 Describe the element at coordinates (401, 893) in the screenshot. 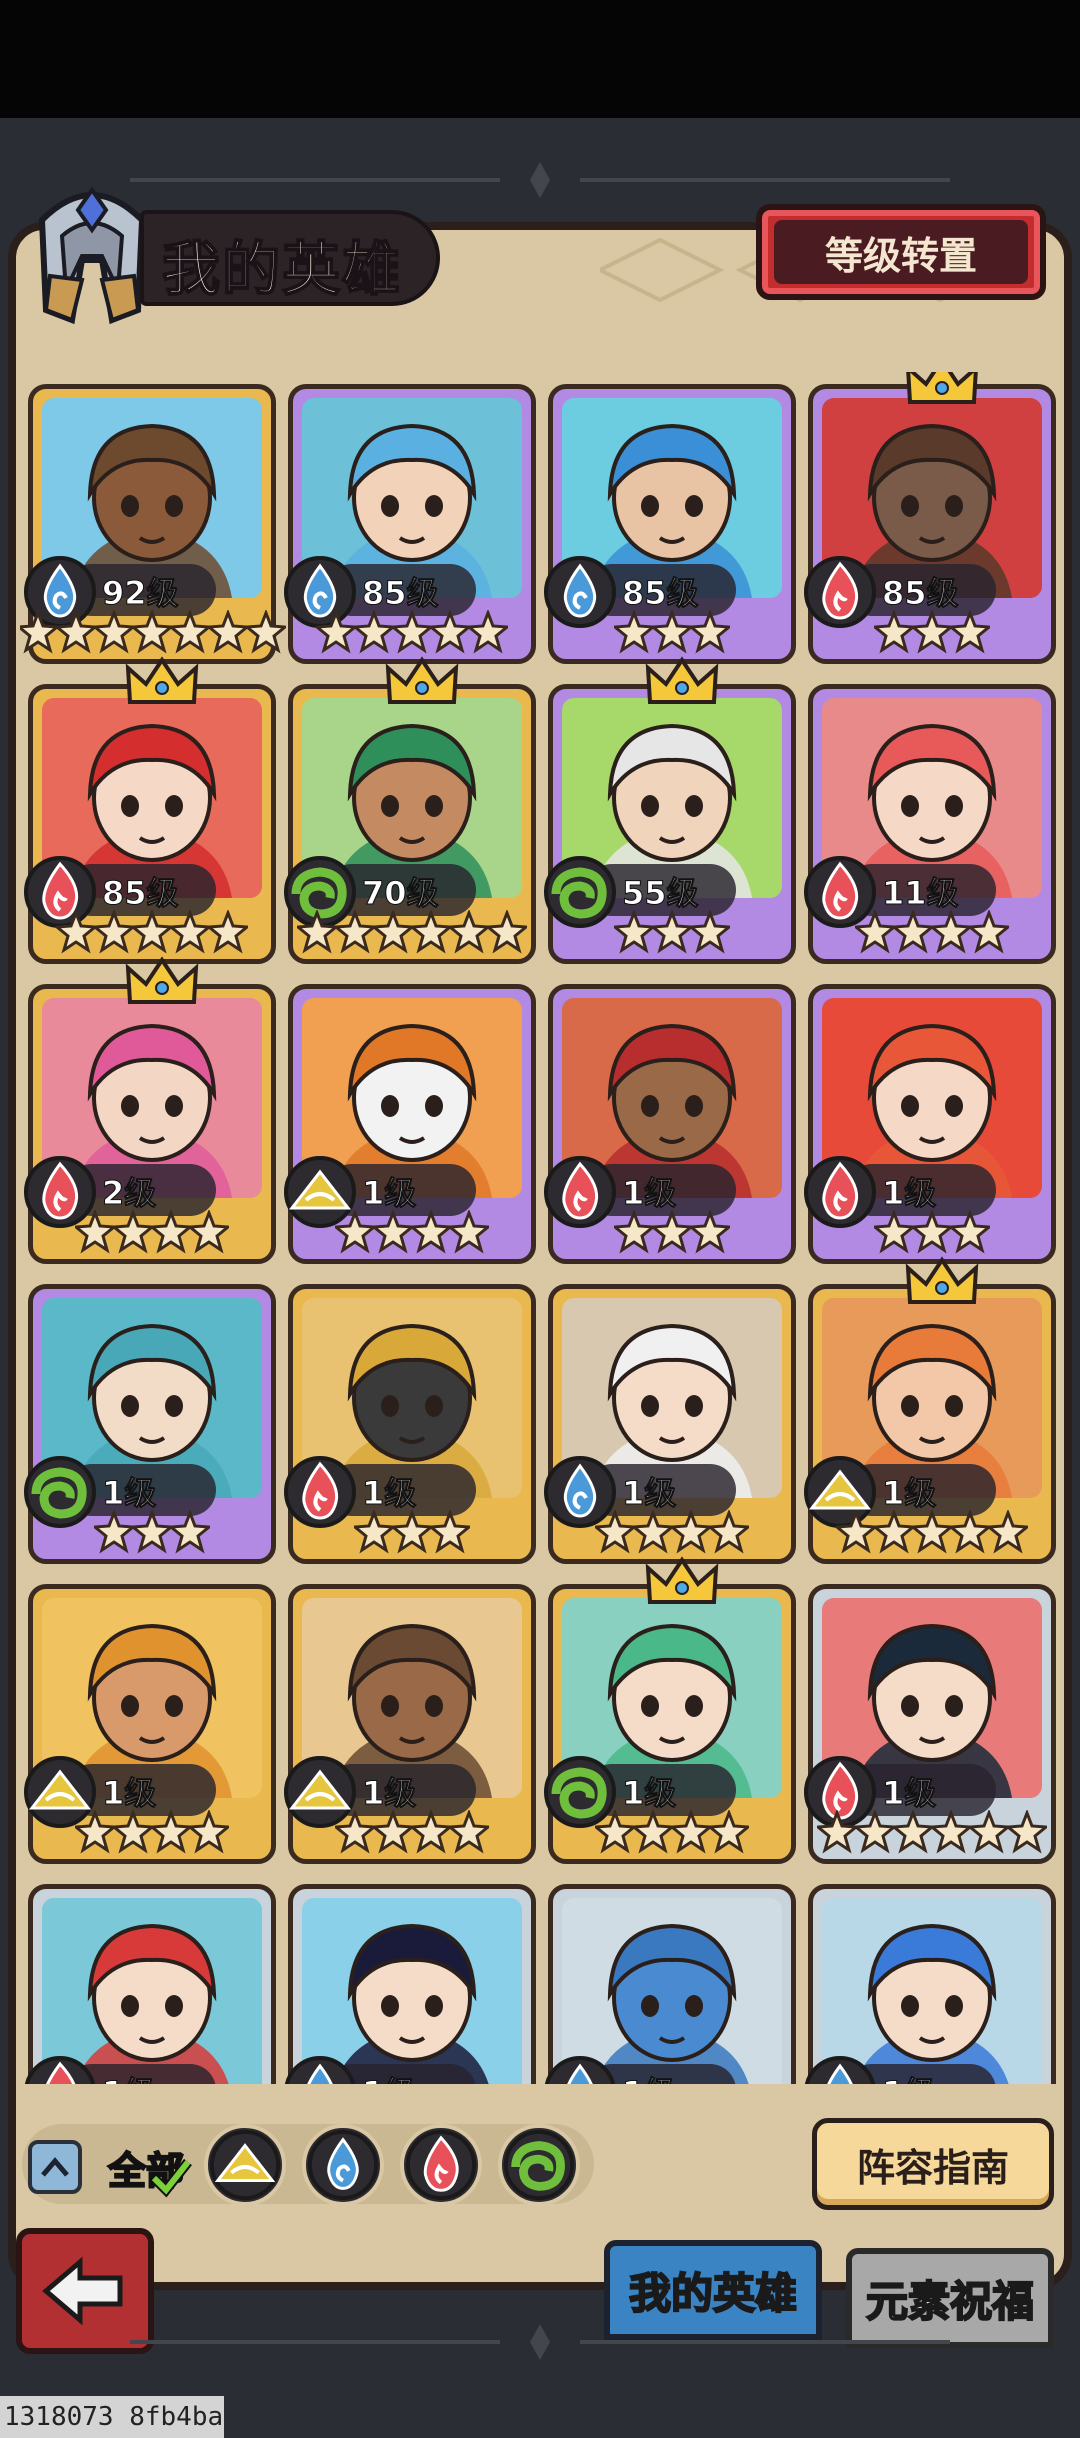

I see `hero-level: 70级` at that location.